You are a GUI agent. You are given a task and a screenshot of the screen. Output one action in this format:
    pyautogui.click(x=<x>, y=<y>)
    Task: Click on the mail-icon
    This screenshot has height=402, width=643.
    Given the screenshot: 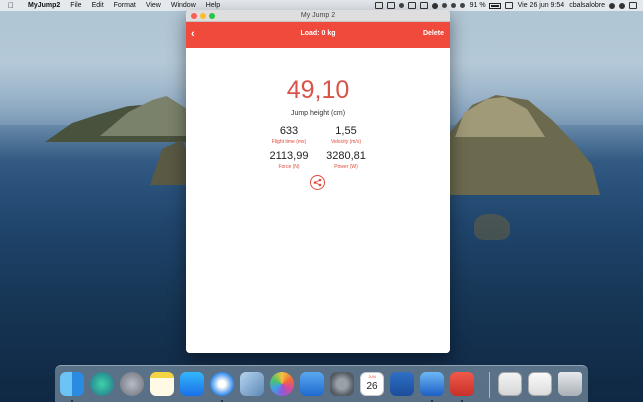 What is the action you would take?
    pyautogui.click(x=510, y=384)
    